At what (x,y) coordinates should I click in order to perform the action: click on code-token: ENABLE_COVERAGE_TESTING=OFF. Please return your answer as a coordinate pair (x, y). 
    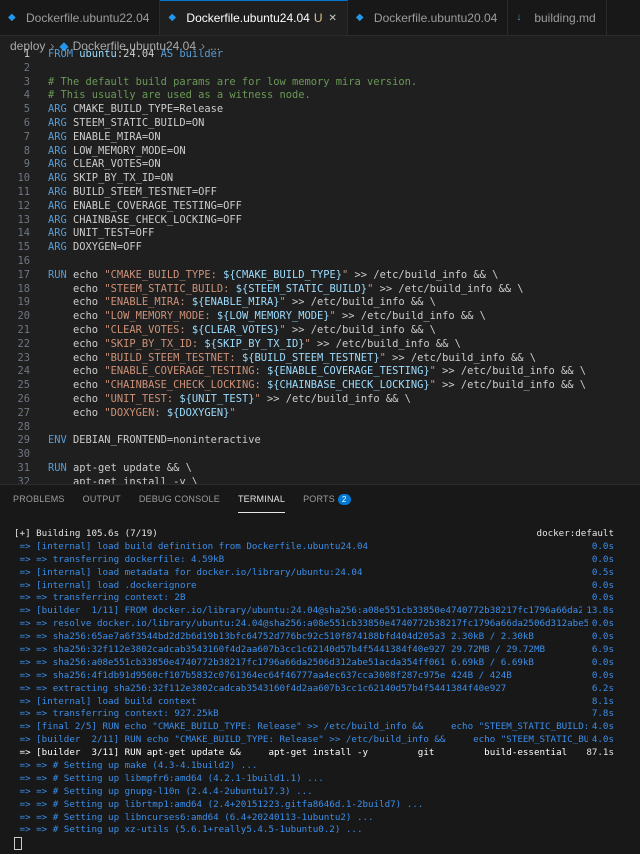
    Looking at the image, I should click on (157, 205).